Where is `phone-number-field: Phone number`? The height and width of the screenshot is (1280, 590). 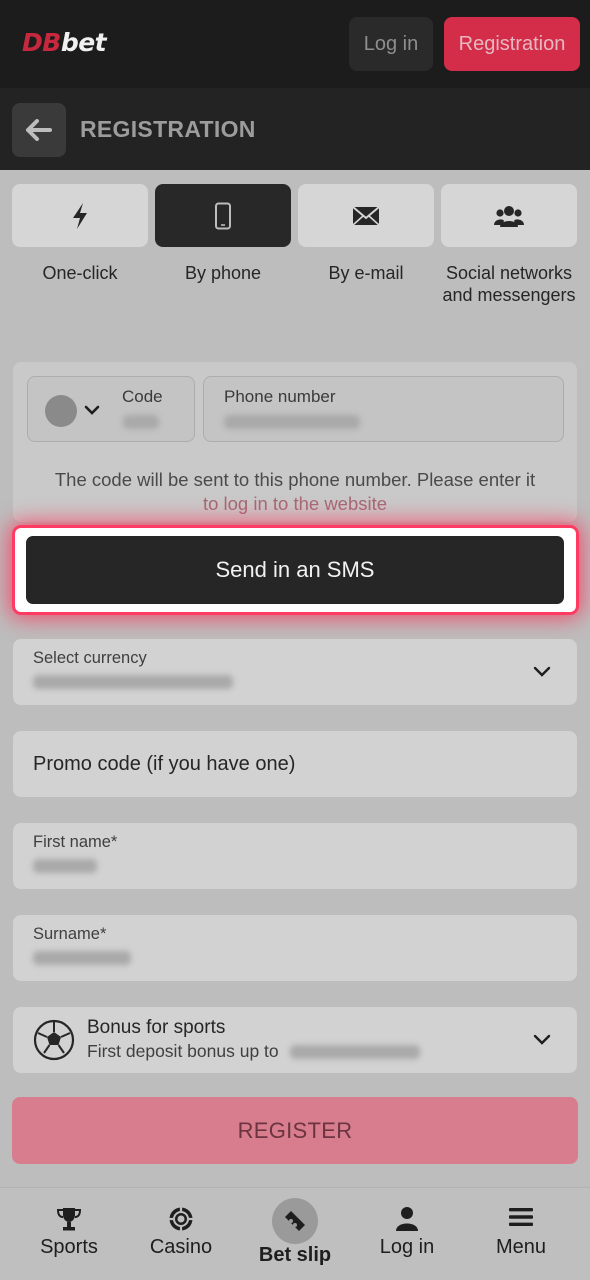
phone-number-field: Phone number is located at coordinates (383, 409).